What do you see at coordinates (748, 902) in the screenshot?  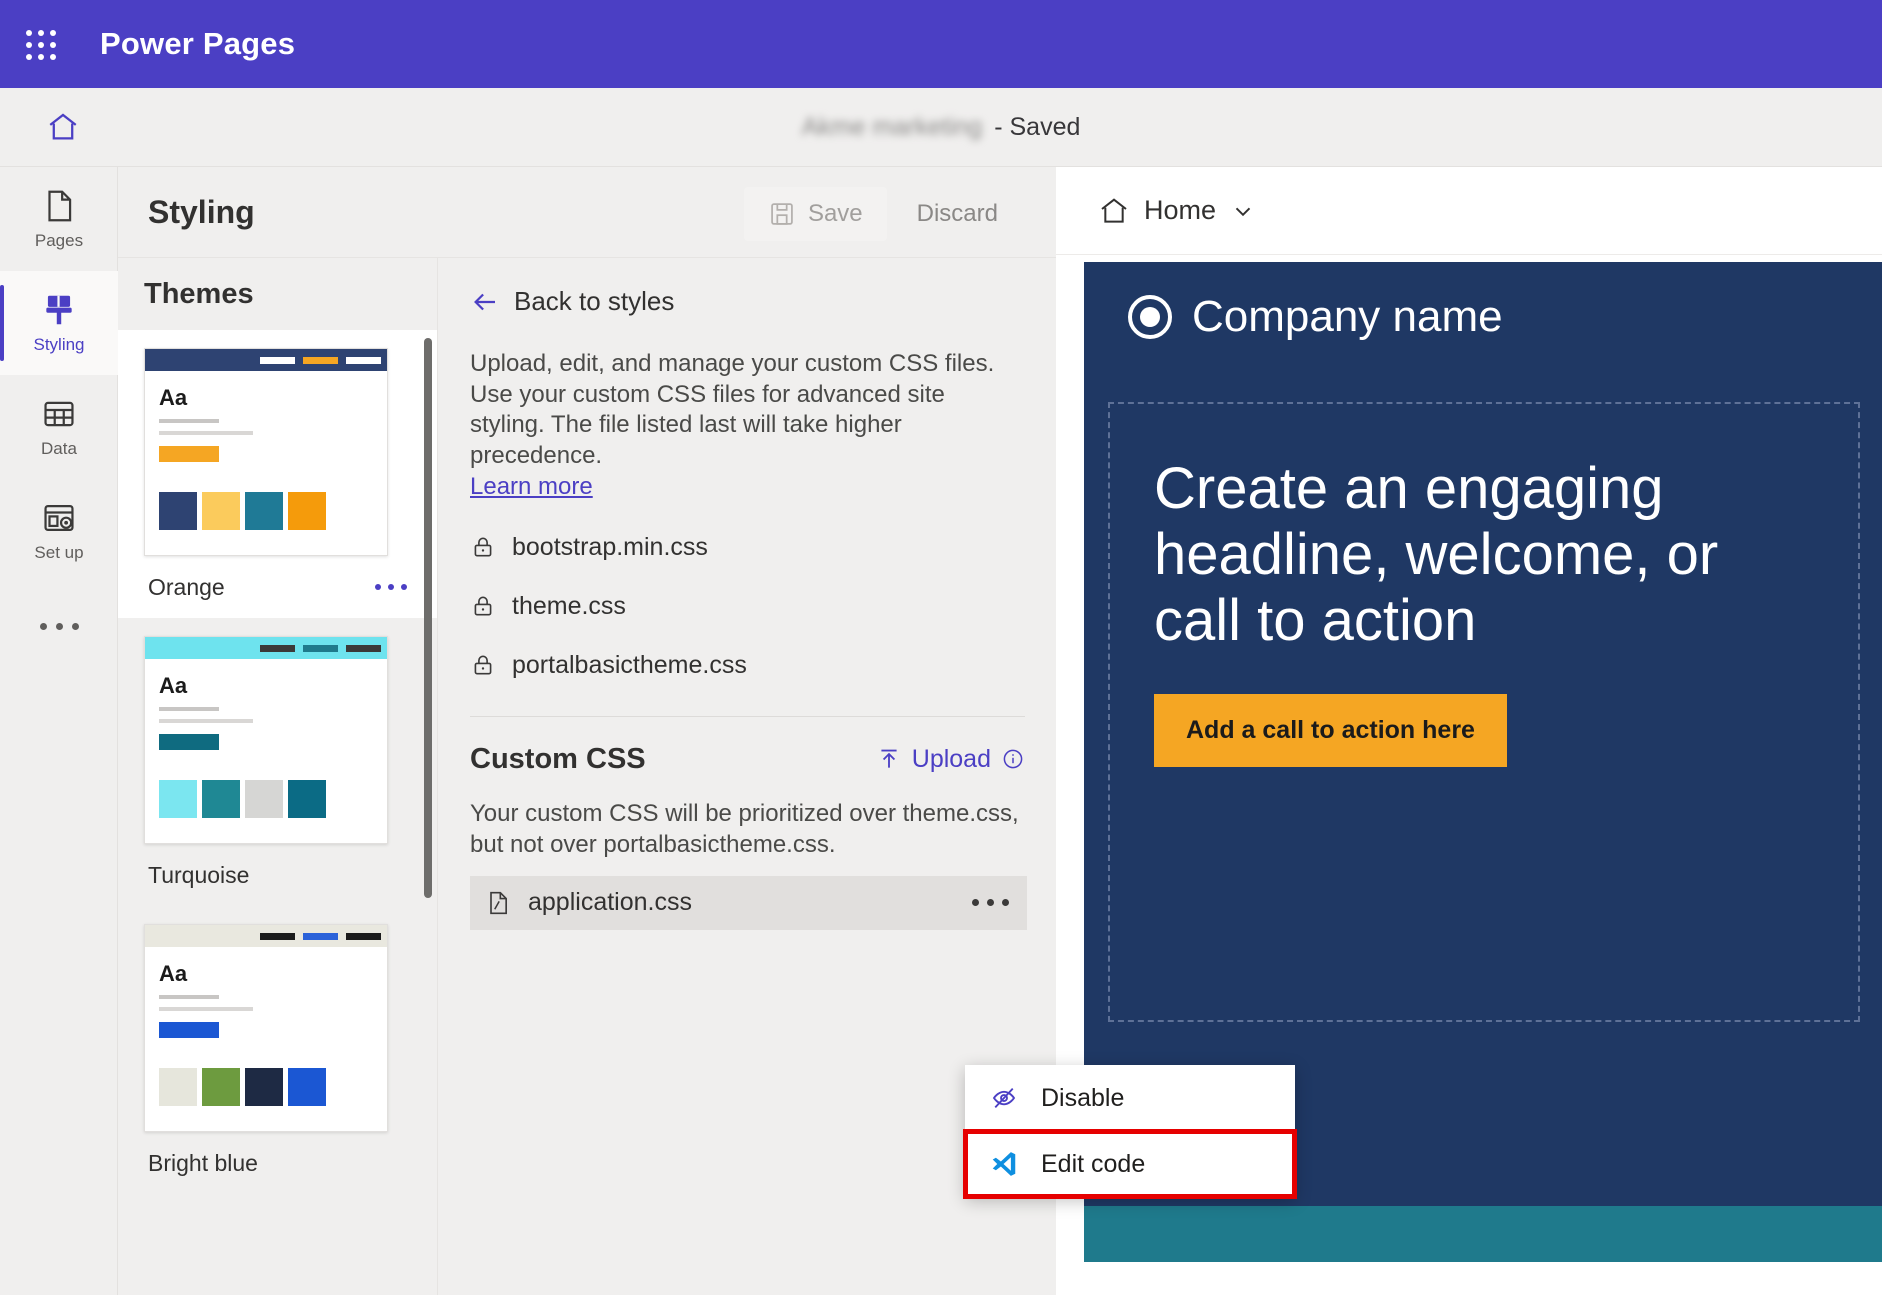 I see `custom-css-file-row: application.css` at bounding box center [748, 902].